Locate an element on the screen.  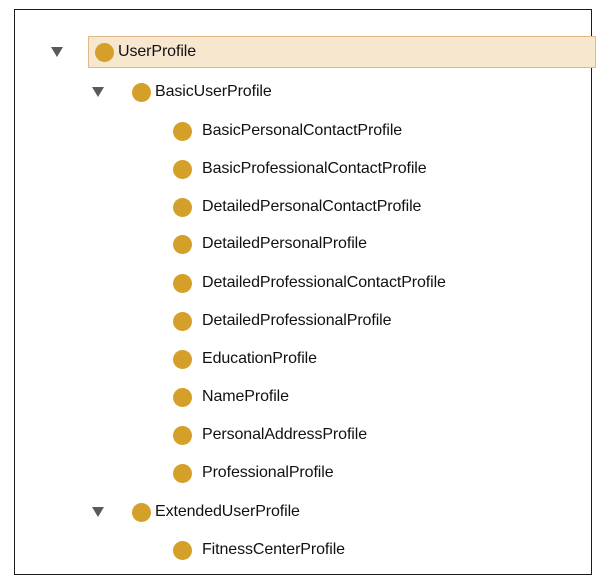
tree-node-leaf: PersonalAddressProfile is located at coordinates (270, 435).